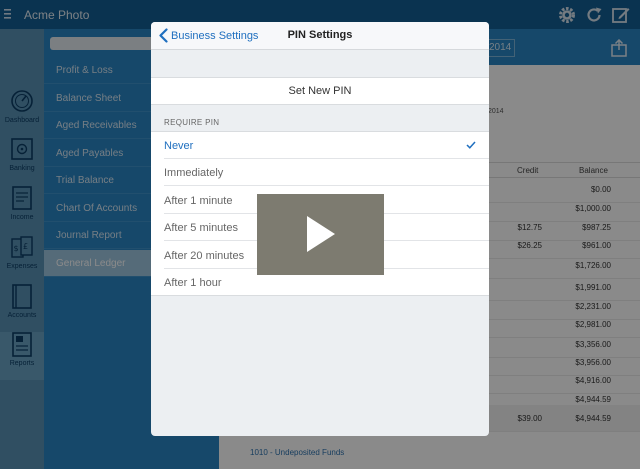 The width and height of the screenshot is (640, 469). Describe the element at coordinates (320, 36) in the screenshot. I see `modal-header: PIN Settings Business Settings` at that location.